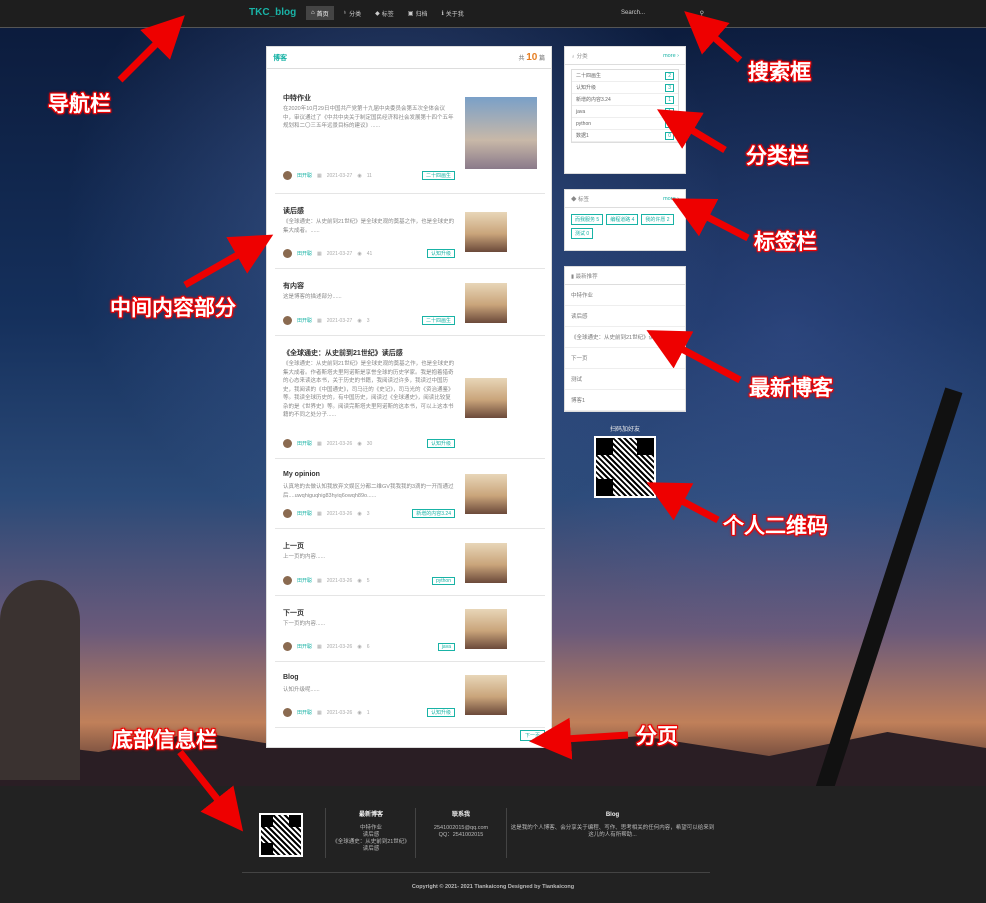 This screenshot has height=903, width=986. Describe the element at coordinates (625, 358) in the screenshot. I see `recent-item: 下一页` at that location.